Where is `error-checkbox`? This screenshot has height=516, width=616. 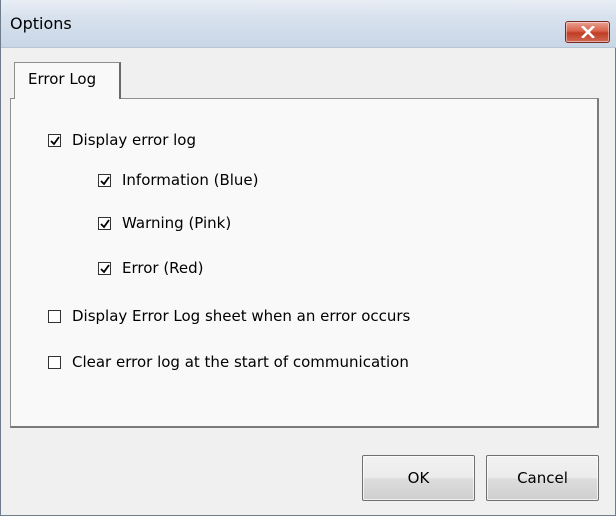 error-checkbox is located at coordinates (104, 268).